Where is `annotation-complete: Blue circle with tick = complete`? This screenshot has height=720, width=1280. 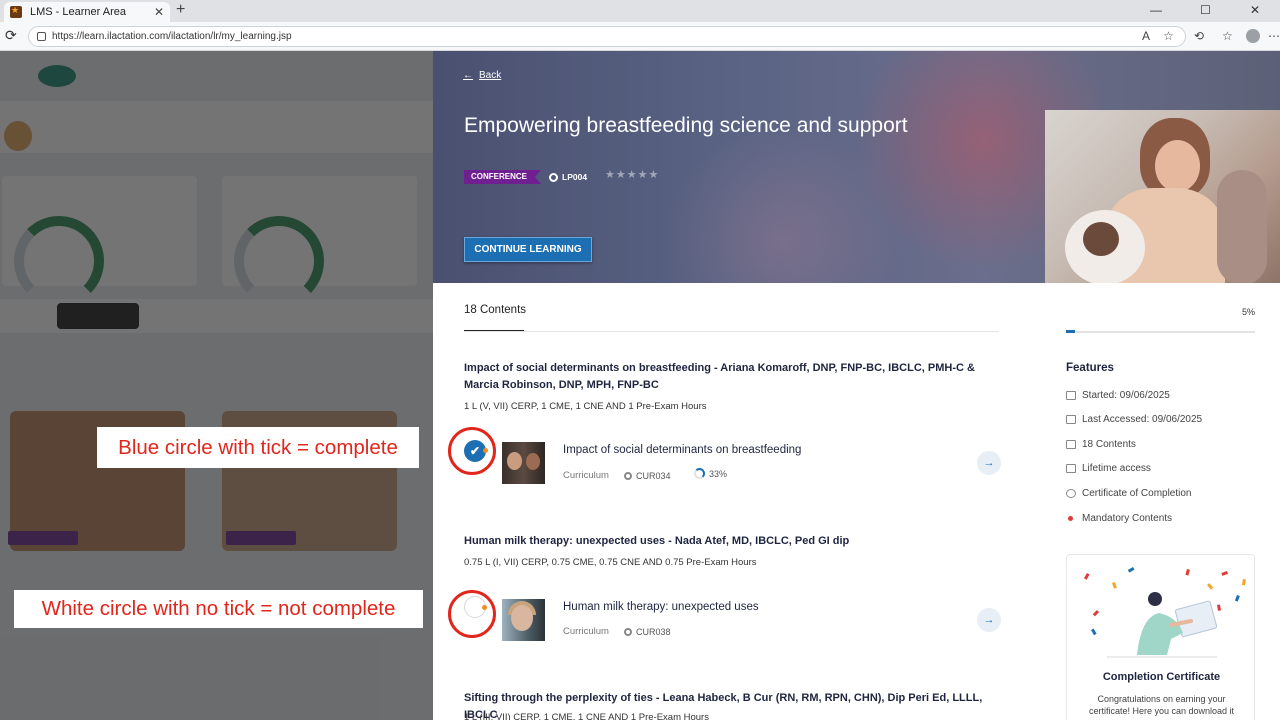 annotation-complete: Blue circle with tick = complete is located at coordinates (258, 447).